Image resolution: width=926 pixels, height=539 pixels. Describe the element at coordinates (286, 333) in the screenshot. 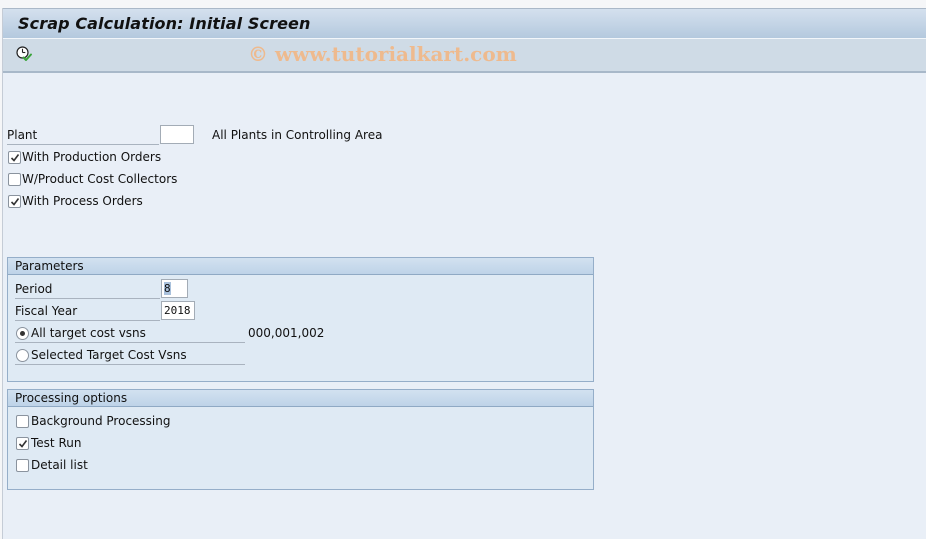

I see `target-cost-versions-value: 000,001,002` at that location.